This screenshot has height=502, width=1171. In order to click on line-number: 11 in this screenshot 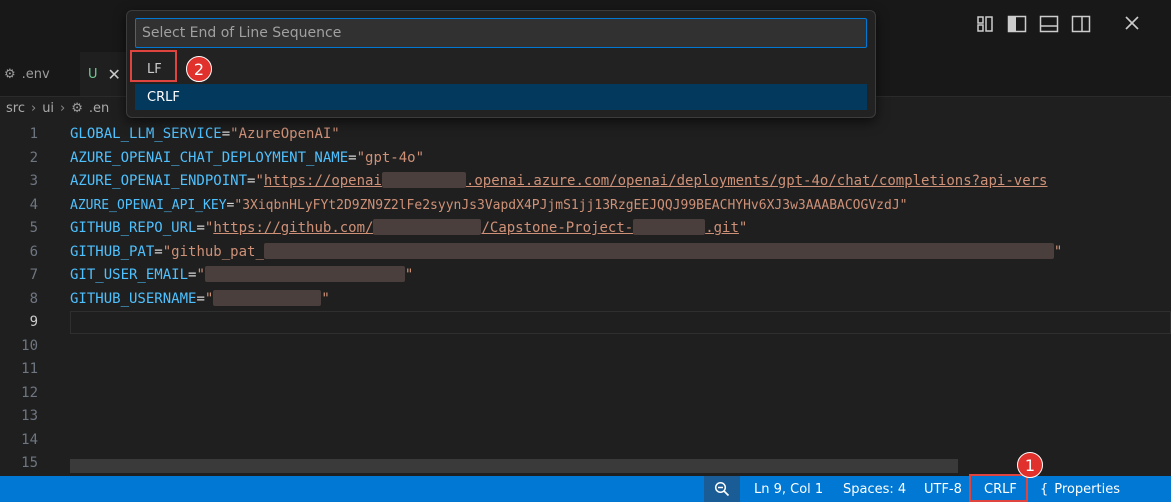, I will do `click(29, 369)`.